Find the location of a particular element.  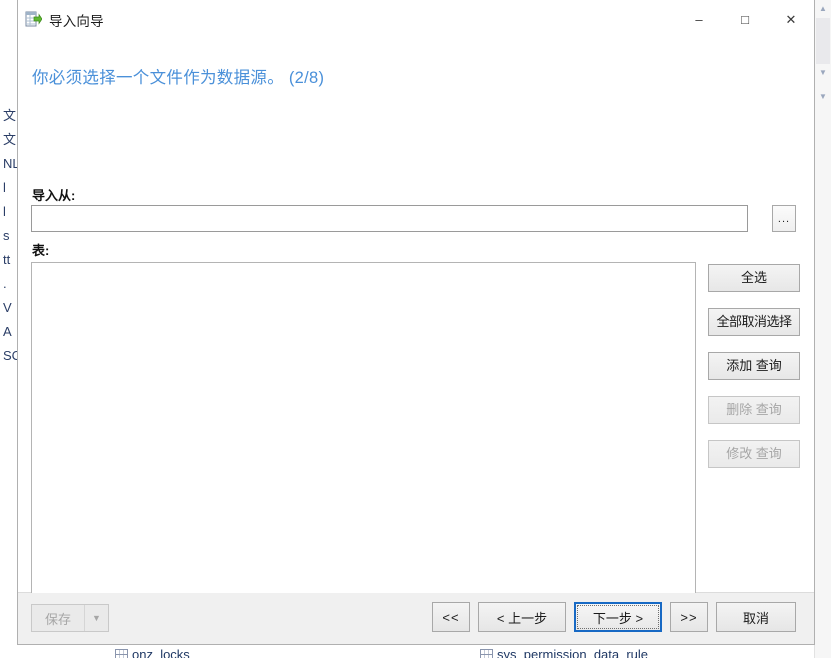

wizard-navigation: << < 上一步 下一步 > >> 取消 is located at coordinates (614, 617).